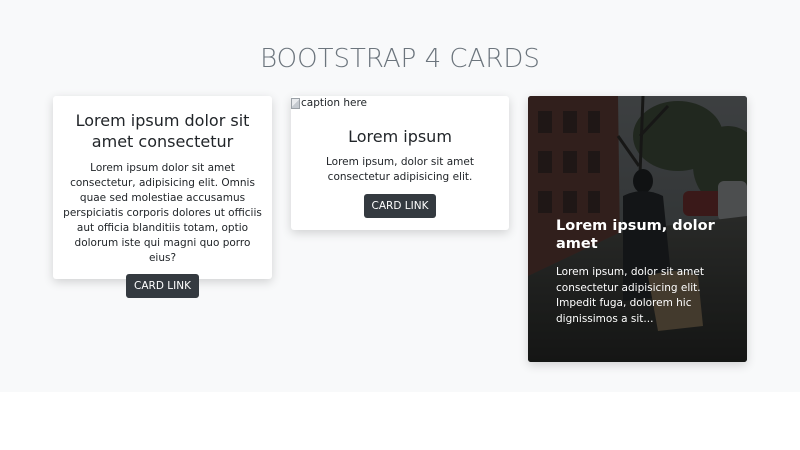 The height and width of the screenshot is (450, 800). What do you see at coordinates (295, 103) in the screenshot?
I see `broken-image-icon` at bounding box center [295, 103].